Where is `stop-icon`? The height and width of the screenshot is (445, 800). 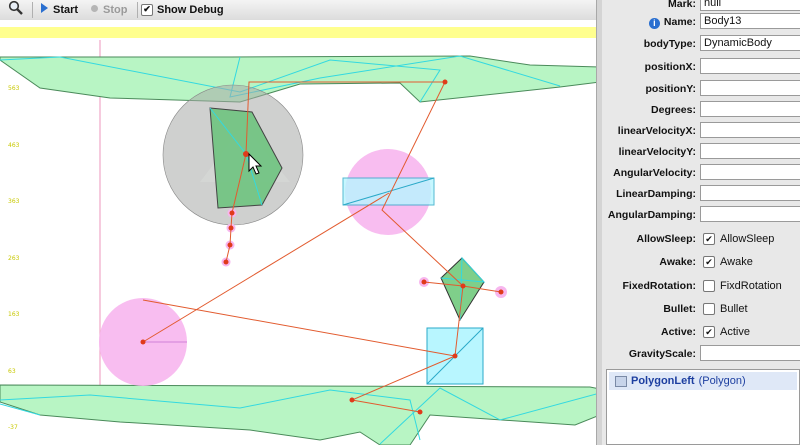 stop-icon is located at coordinates (94, 10).